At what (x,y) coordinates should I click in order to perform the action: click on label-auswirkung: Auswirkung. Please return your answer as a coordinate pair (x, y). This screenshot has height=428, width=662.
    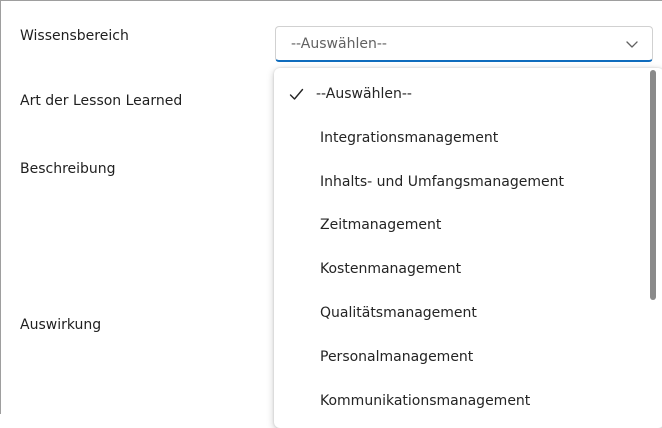
    Looking at the image, I should click on (61, 325).